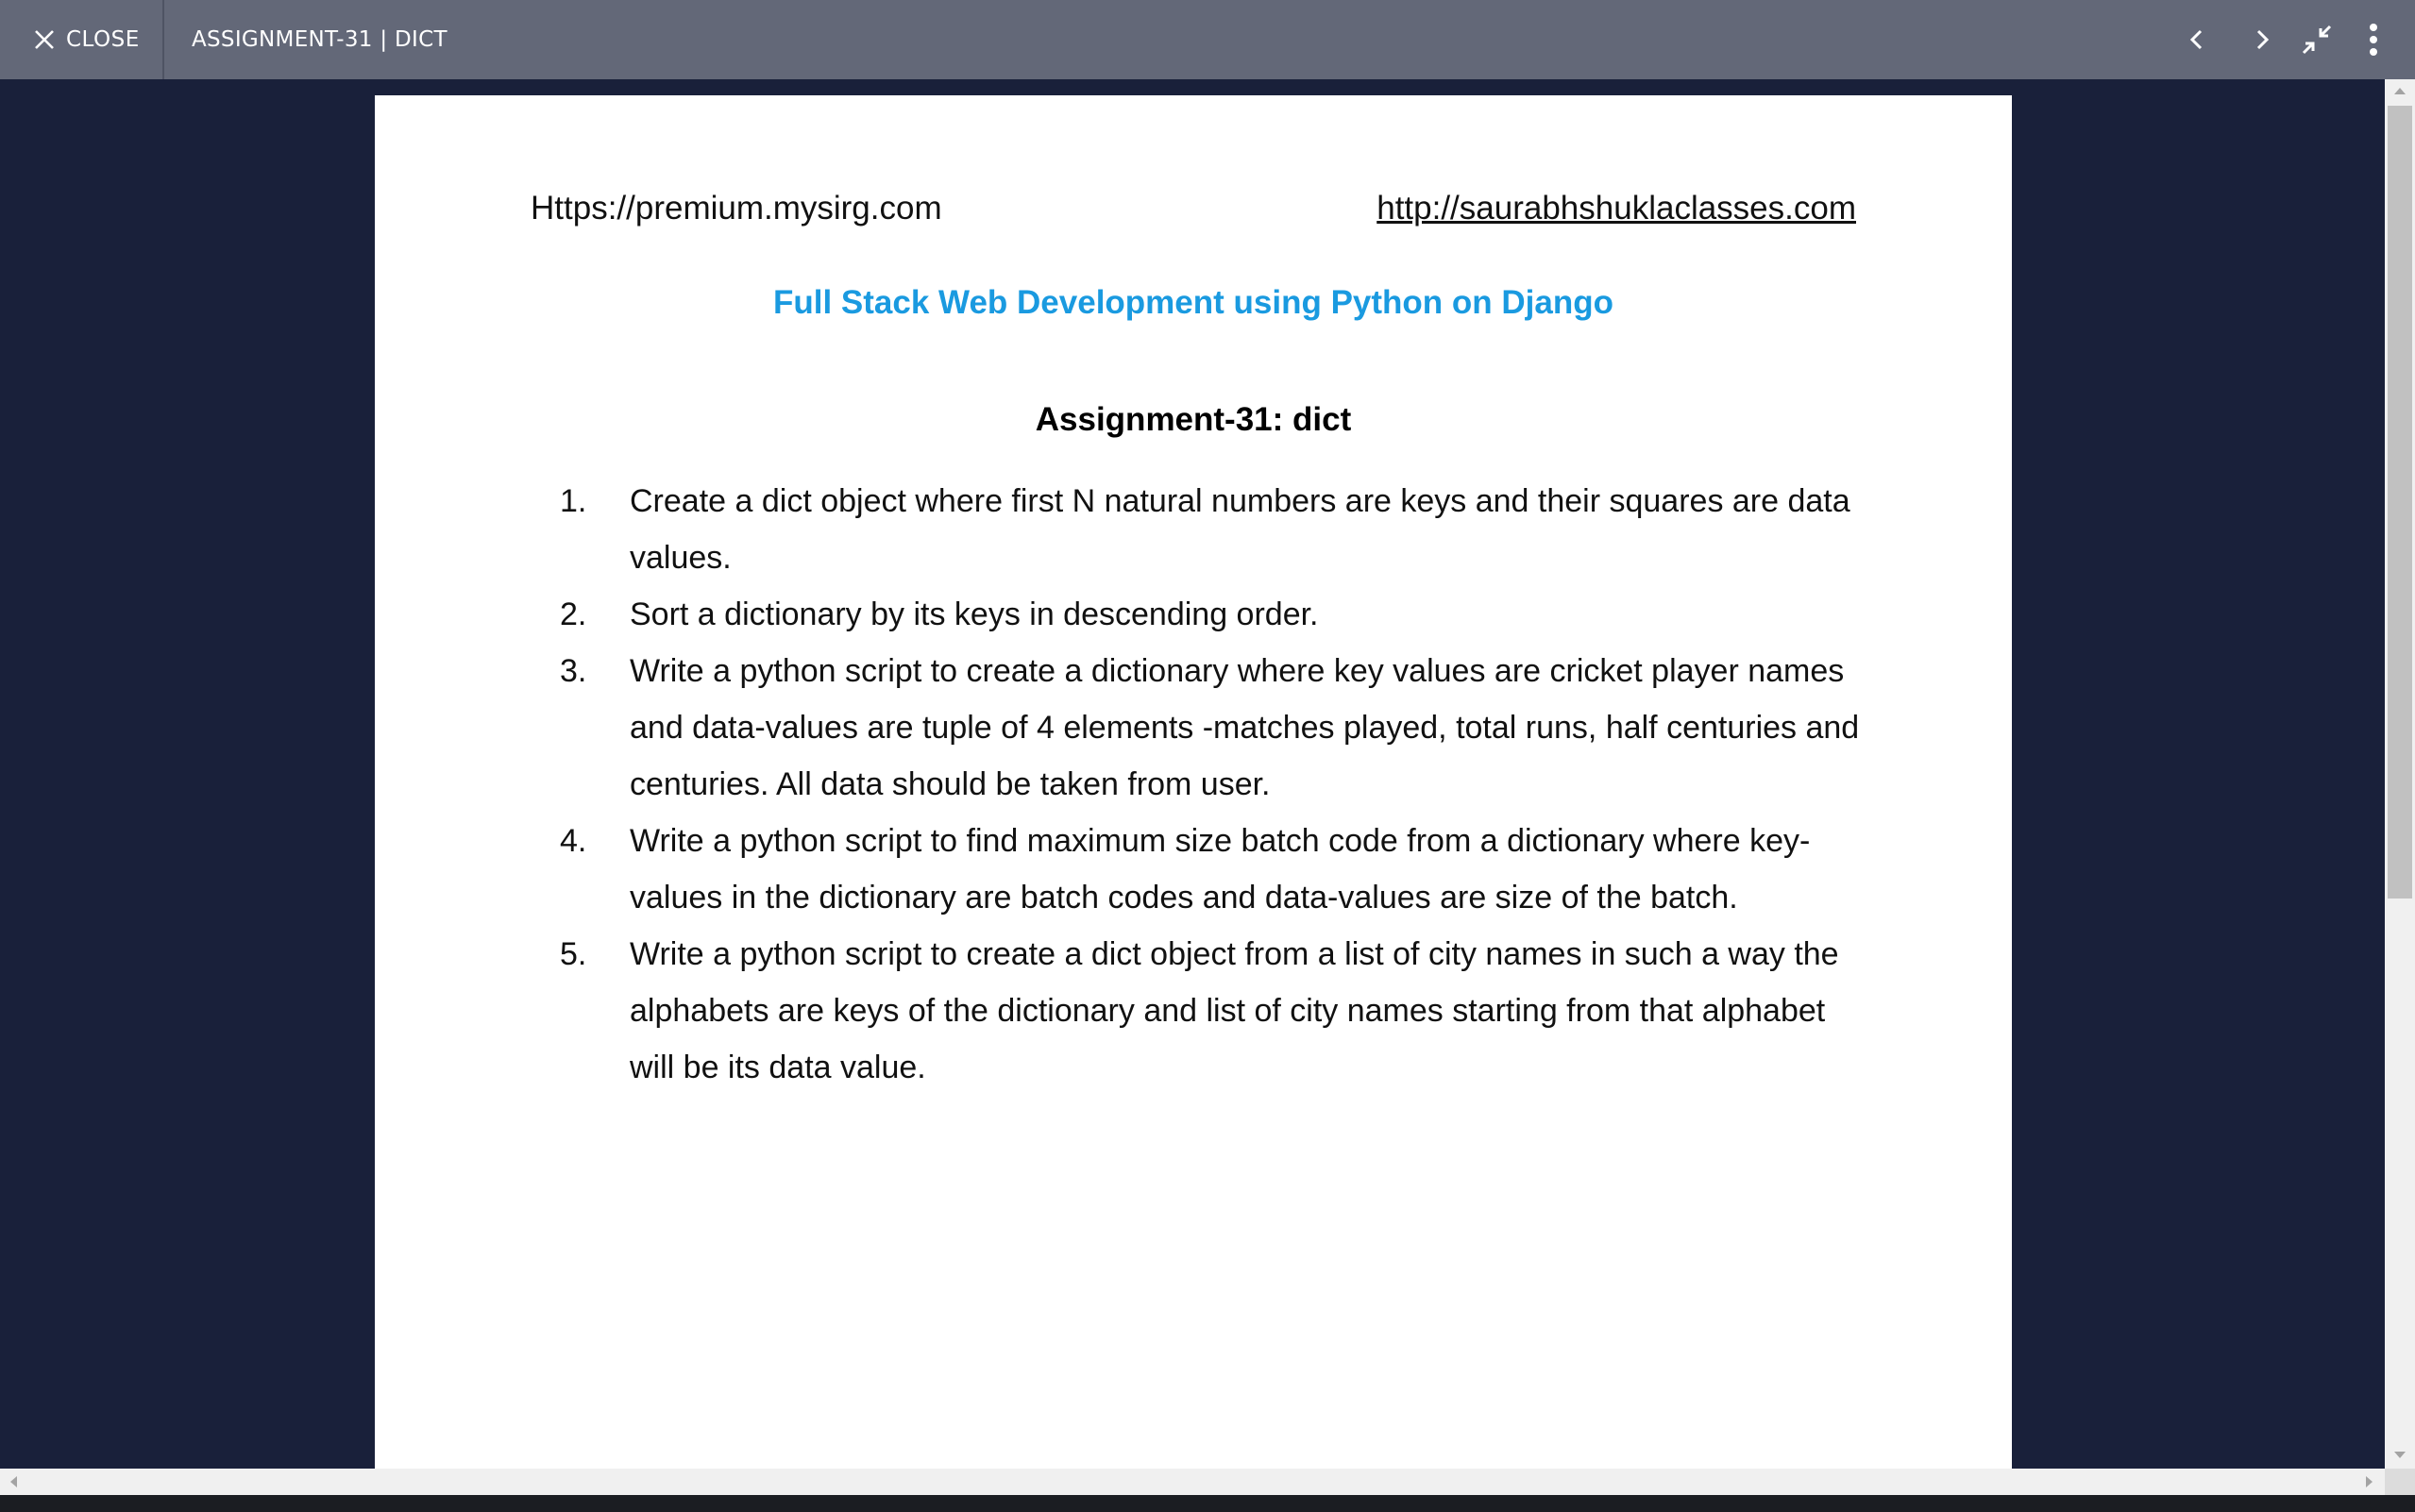 The image size is (2415, 1512). Describe the element at coordinates (737, 208) in the screenshot. I see `header-left-url: Https://premium.mysirg.com` at that location.